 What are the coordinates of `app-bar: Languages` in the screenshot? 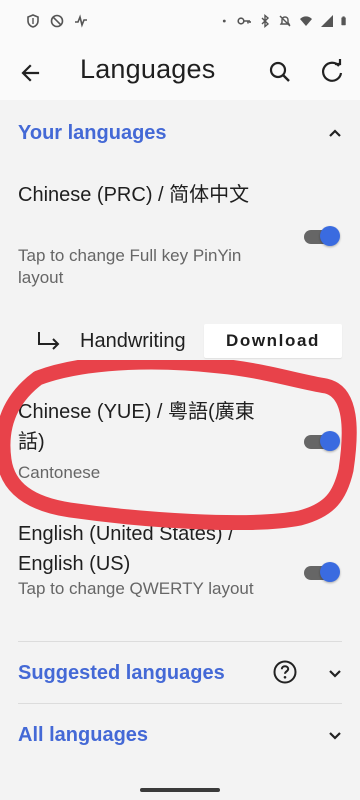 It's located at (180, 72).